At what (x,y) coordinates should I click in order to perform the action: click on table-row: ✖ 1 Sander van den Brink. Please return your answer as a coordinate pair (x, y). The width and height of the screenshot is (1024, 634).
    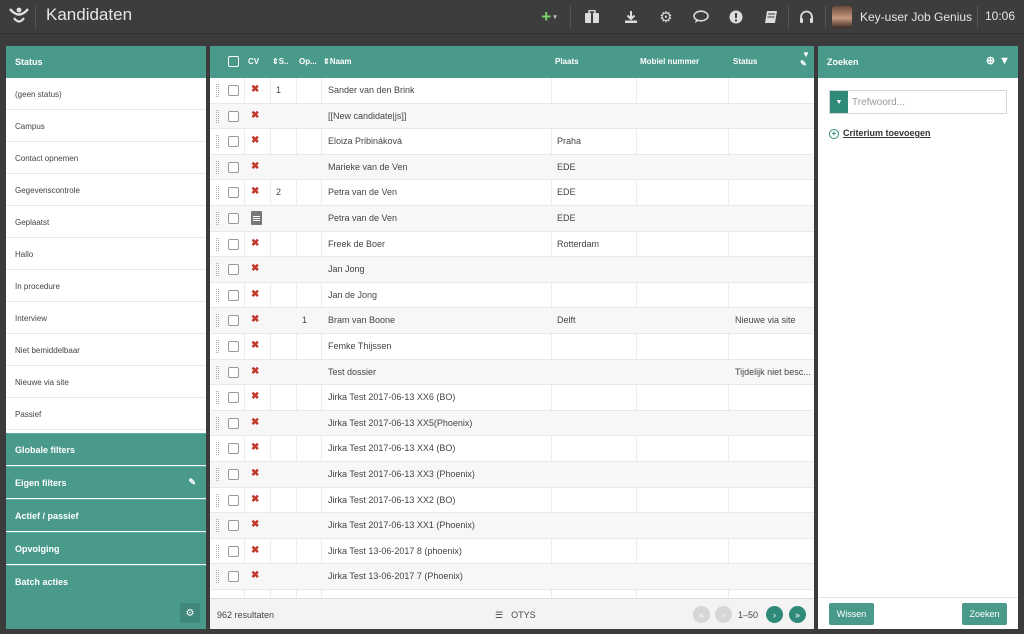
    Looking at the image, I should click on (512, 91).